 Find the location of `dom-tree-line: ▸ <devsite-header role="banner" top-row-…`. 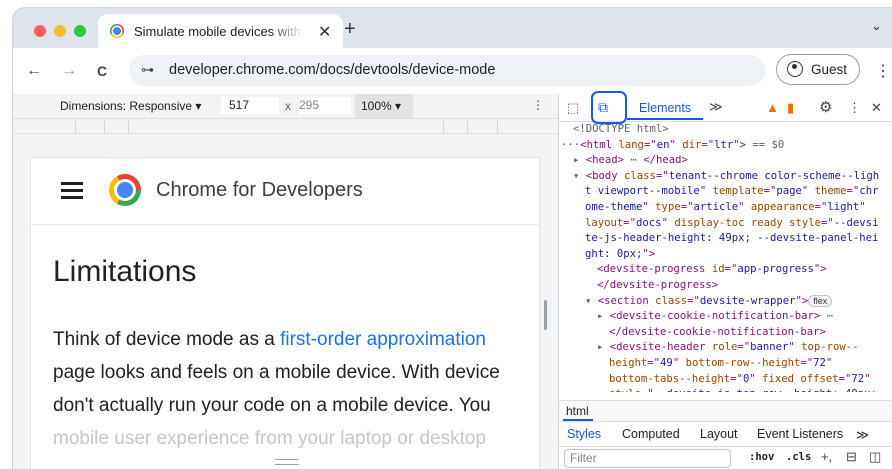

dom-tree-line: ▸ <devsite-header role="banner" top-row-… is located at coordinates (728, 348).